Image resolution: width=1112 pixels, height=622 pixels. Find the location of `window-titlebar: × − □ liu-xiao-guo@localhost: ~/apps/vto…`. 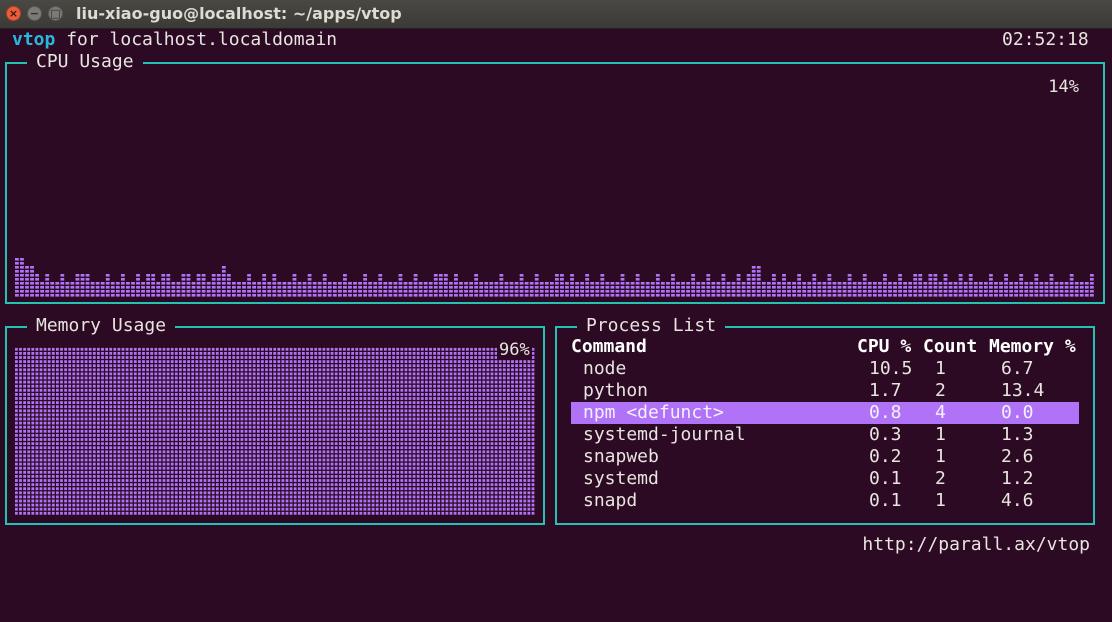

window-titlebar: × − □ liu-xiao-guo@localhost: ~/apps/vto… is located at coordinates (556, 14).